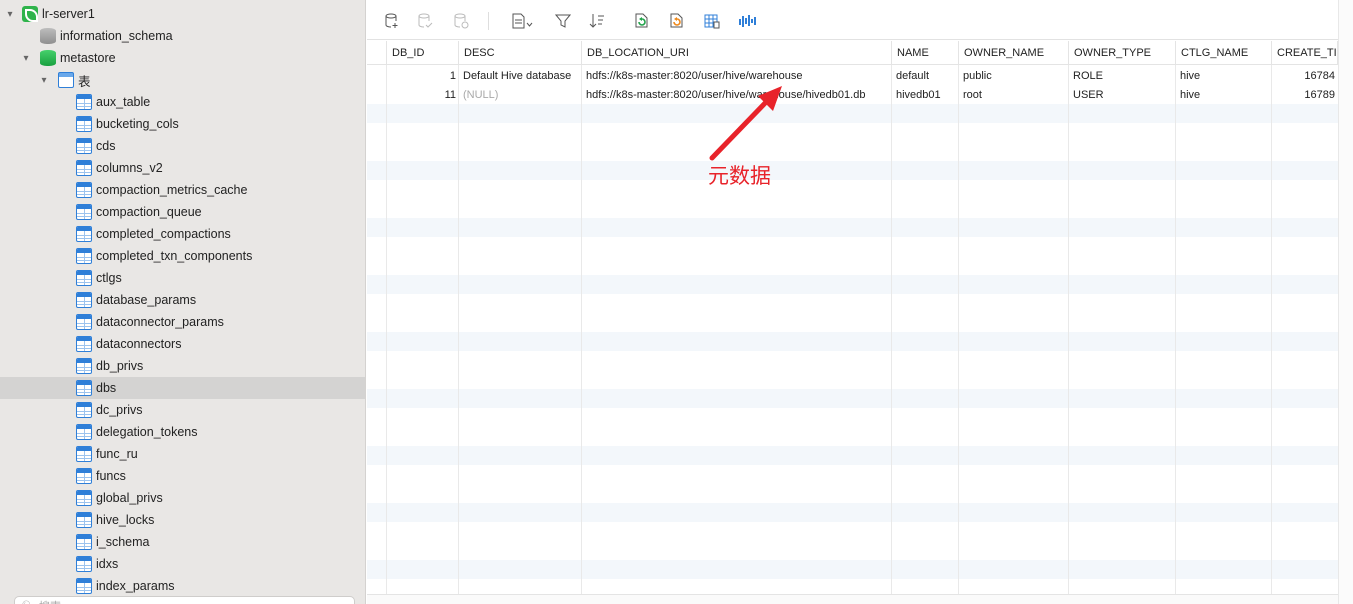  What do you see at coordinates (423, 76) in the screenshot?
I see `grid-cell: 1` at bounding box center [423, 76].